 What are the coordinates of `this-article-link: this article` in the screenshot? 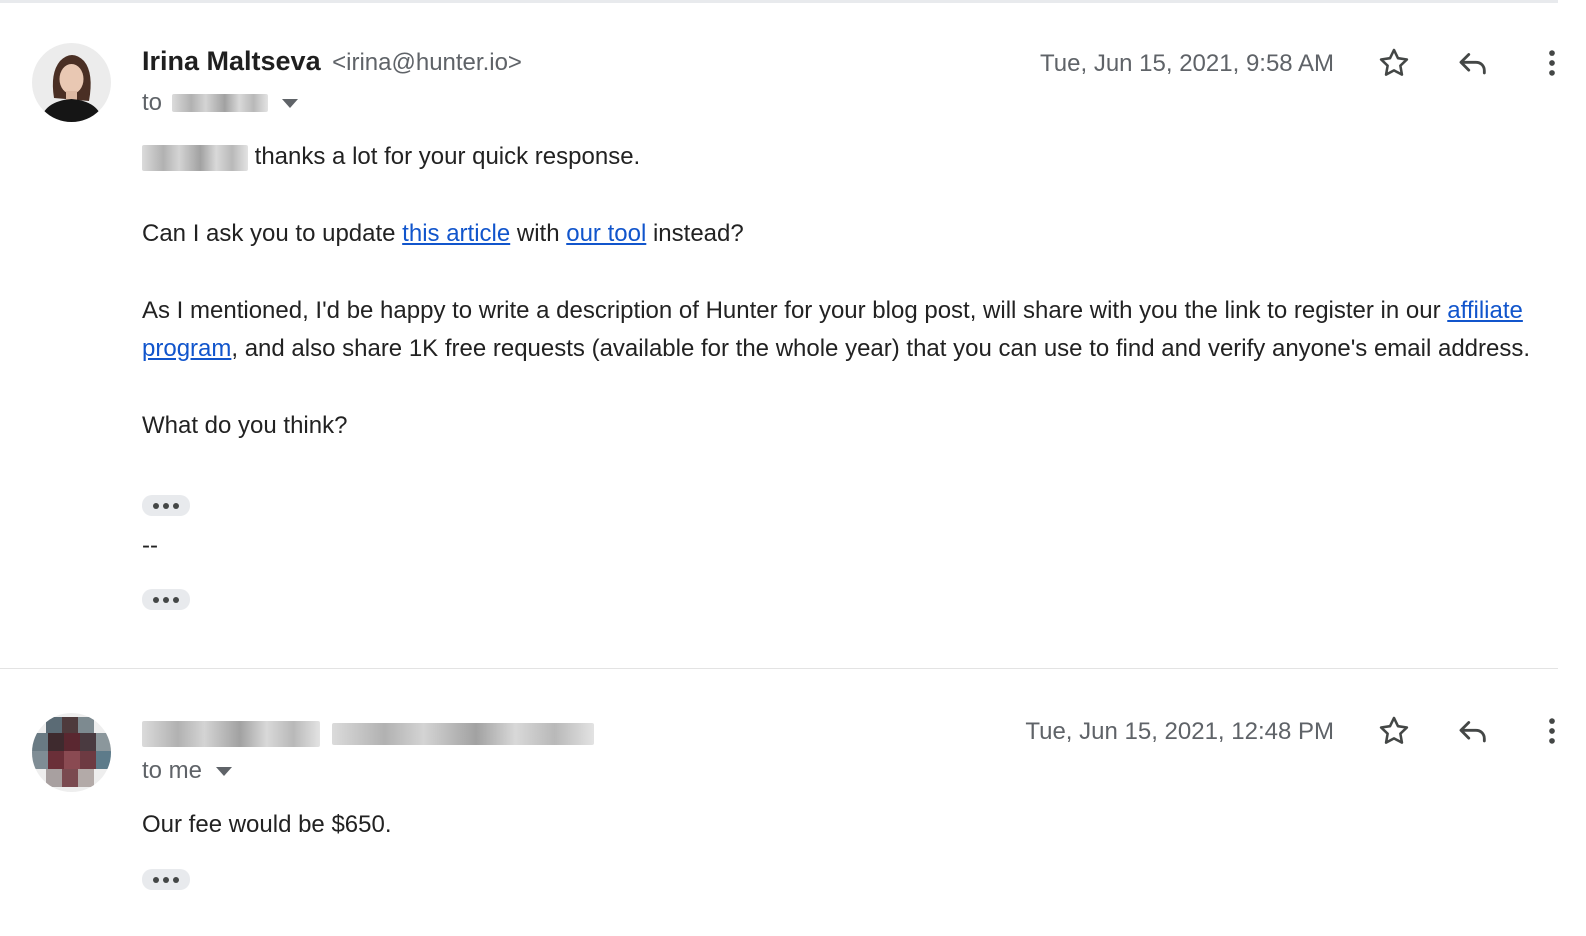 It's located at (456, 233).